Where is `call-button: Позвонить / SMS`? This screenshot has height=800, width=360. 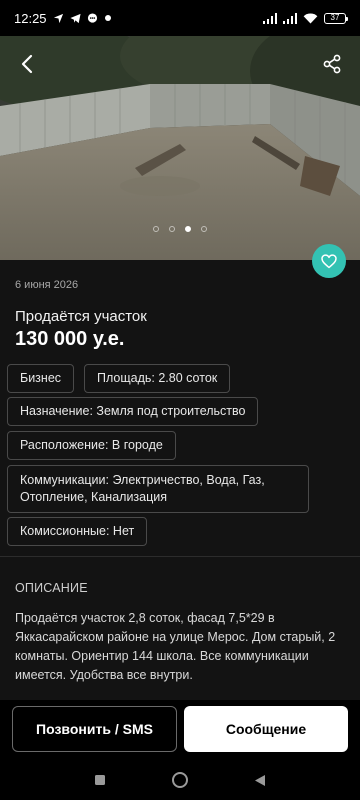
call-button: Позвонить / SMS is located at coordinates (94, 729).